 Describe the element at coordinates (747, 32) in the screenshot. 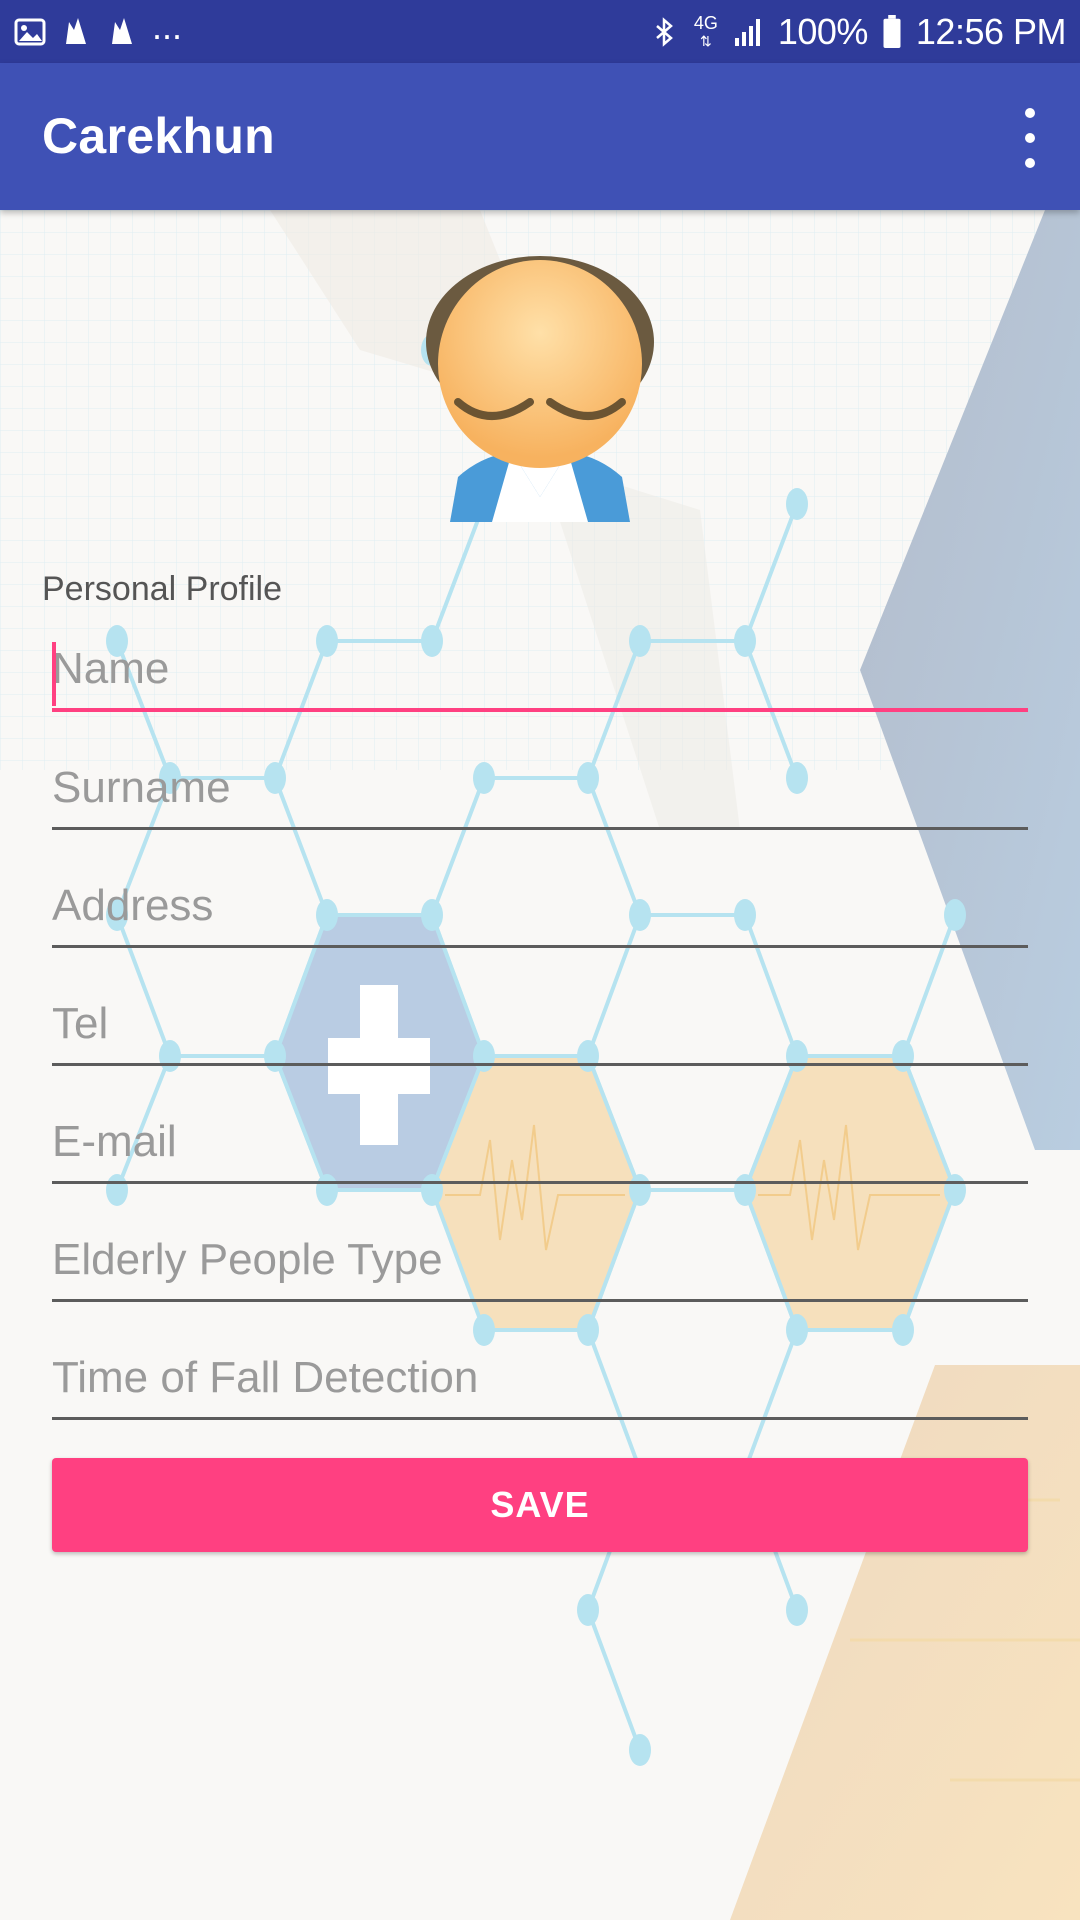

I see `signal-icon` at that location.